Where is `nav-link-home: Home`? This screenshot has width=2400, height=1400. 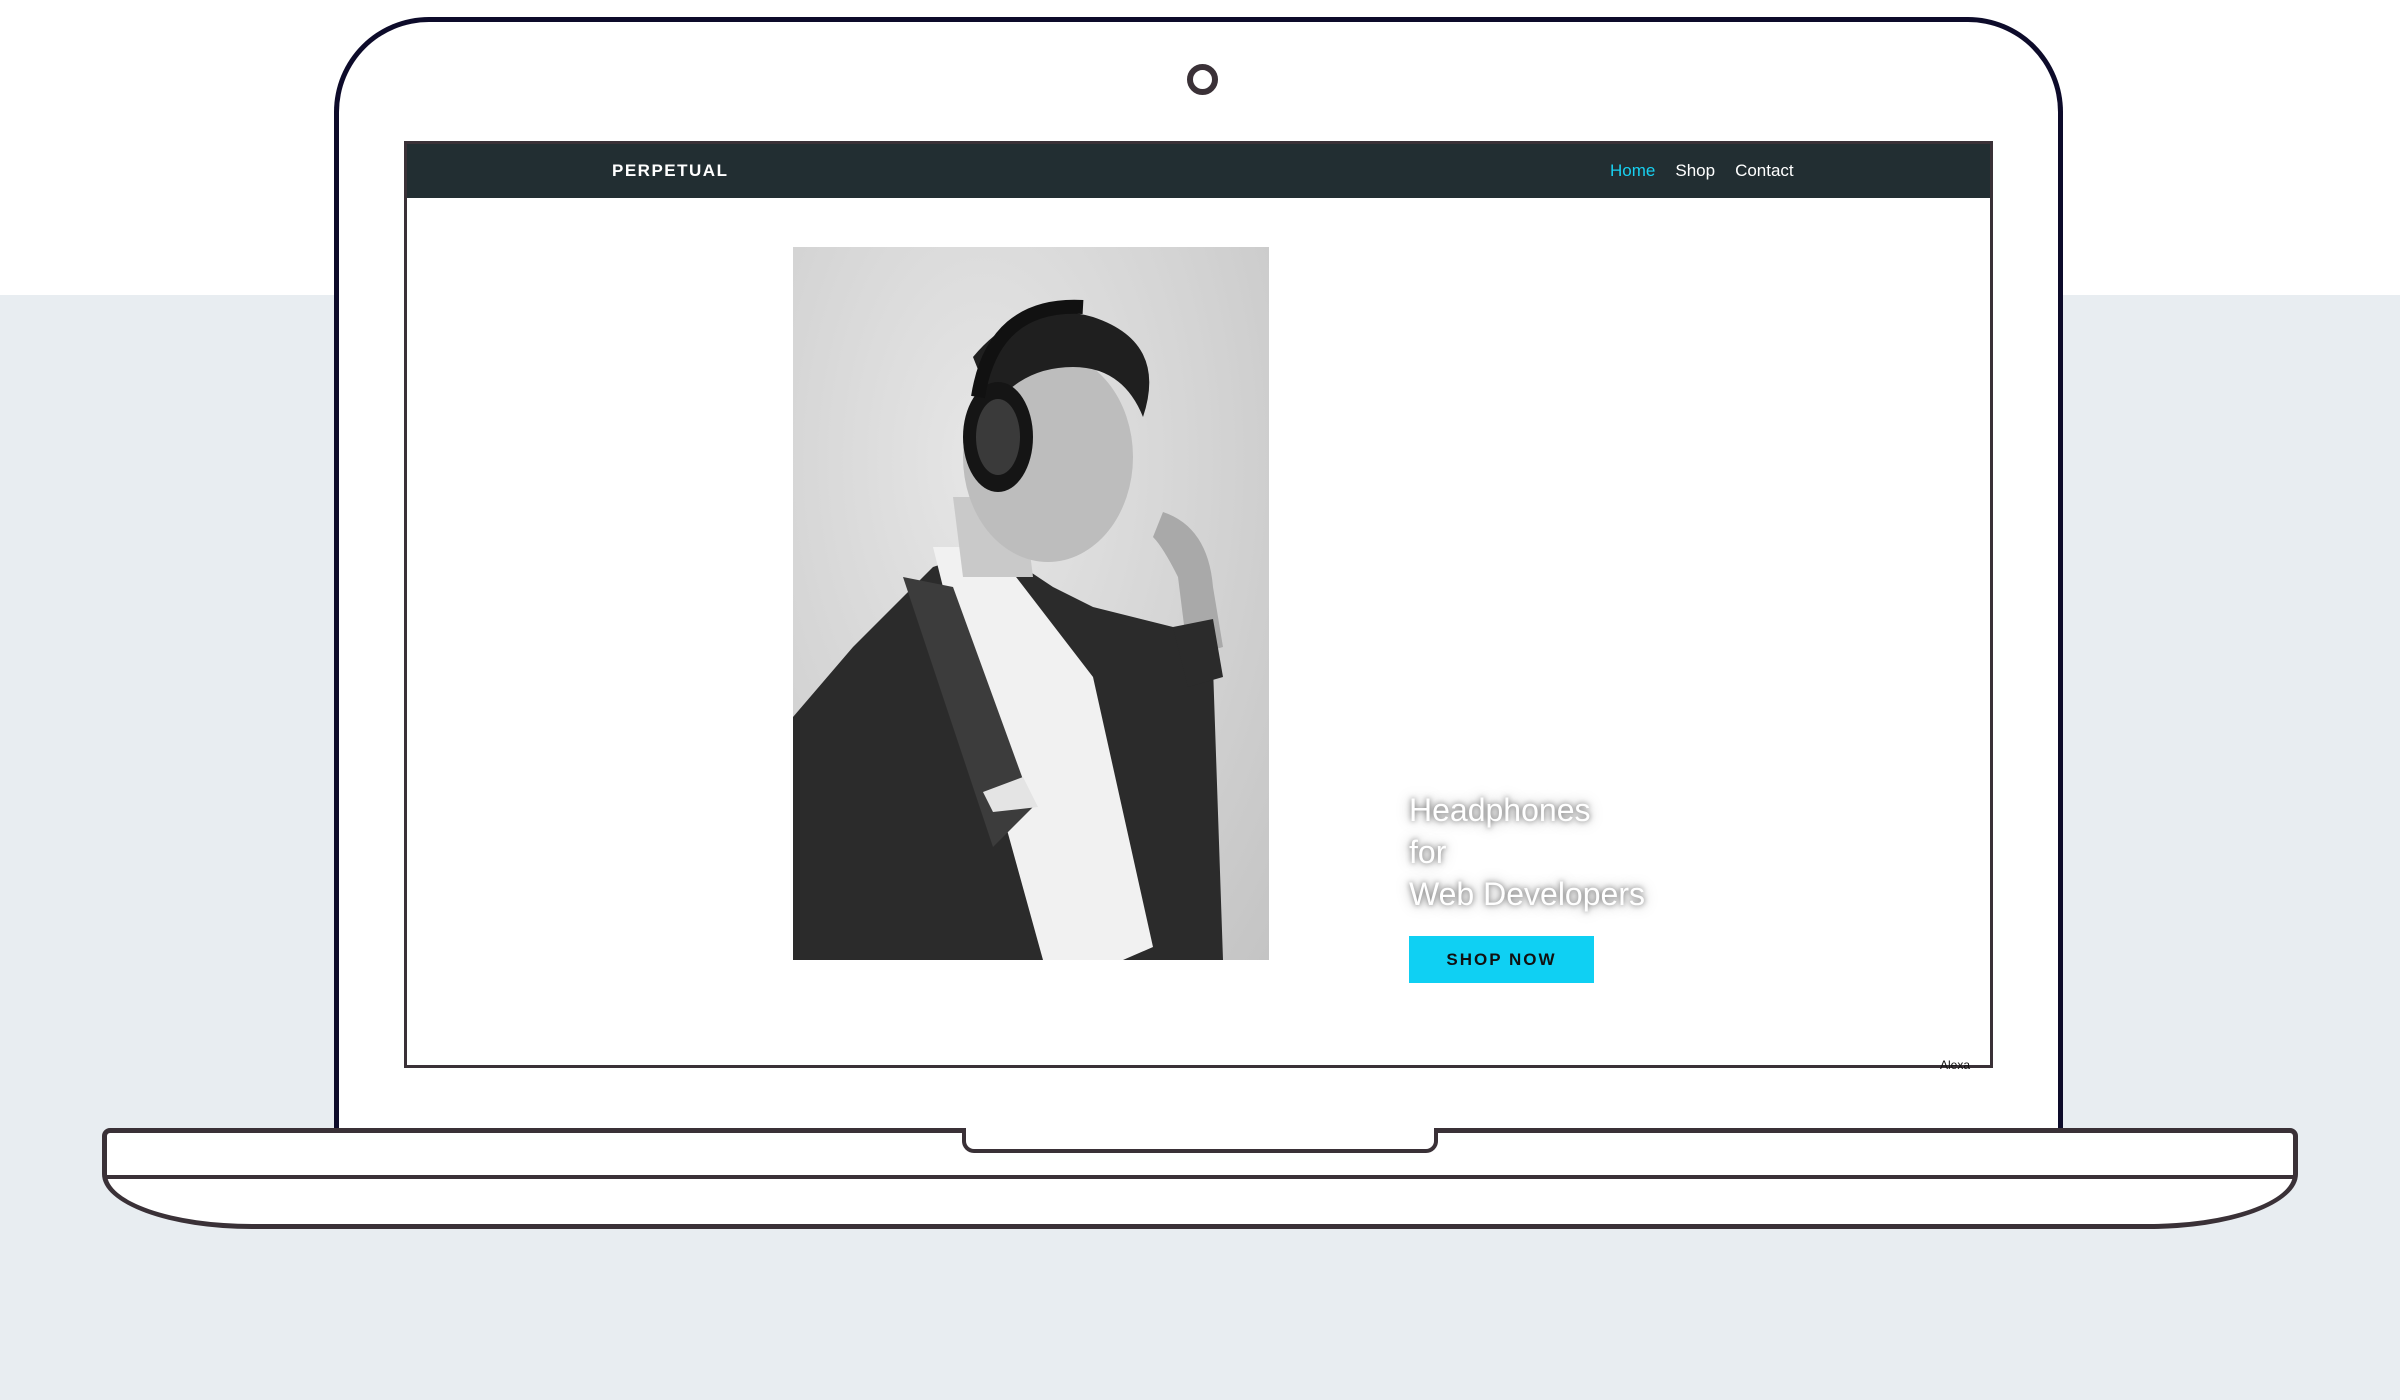
nav-link-home: Home is located at coordinates (1632, 171).